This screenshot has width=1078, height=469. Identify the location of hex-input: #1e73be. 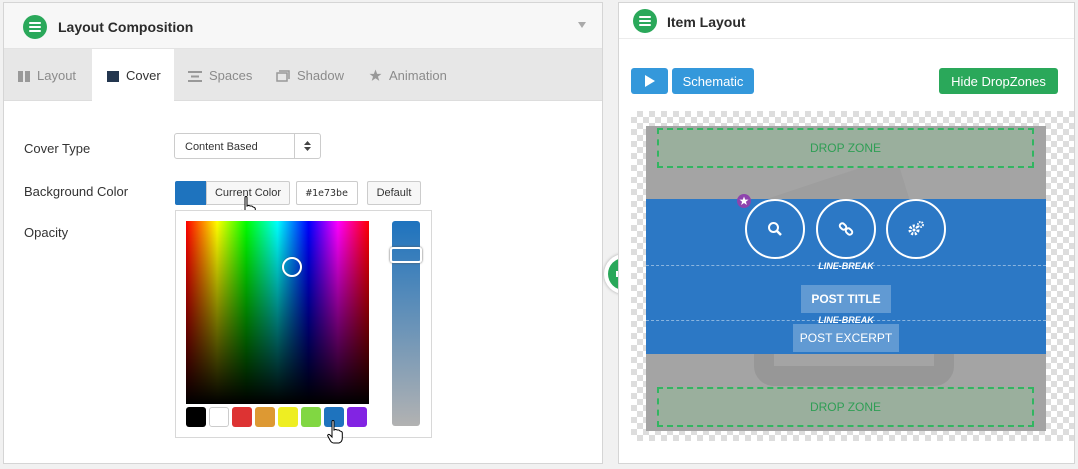
(327, 193).